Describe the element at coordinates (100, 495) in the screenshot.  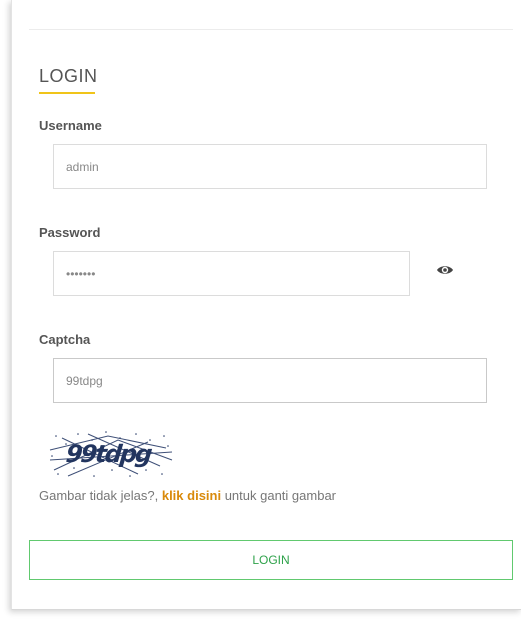
I see `hint-prefix: Gambar tidak jelas?,` at that location.